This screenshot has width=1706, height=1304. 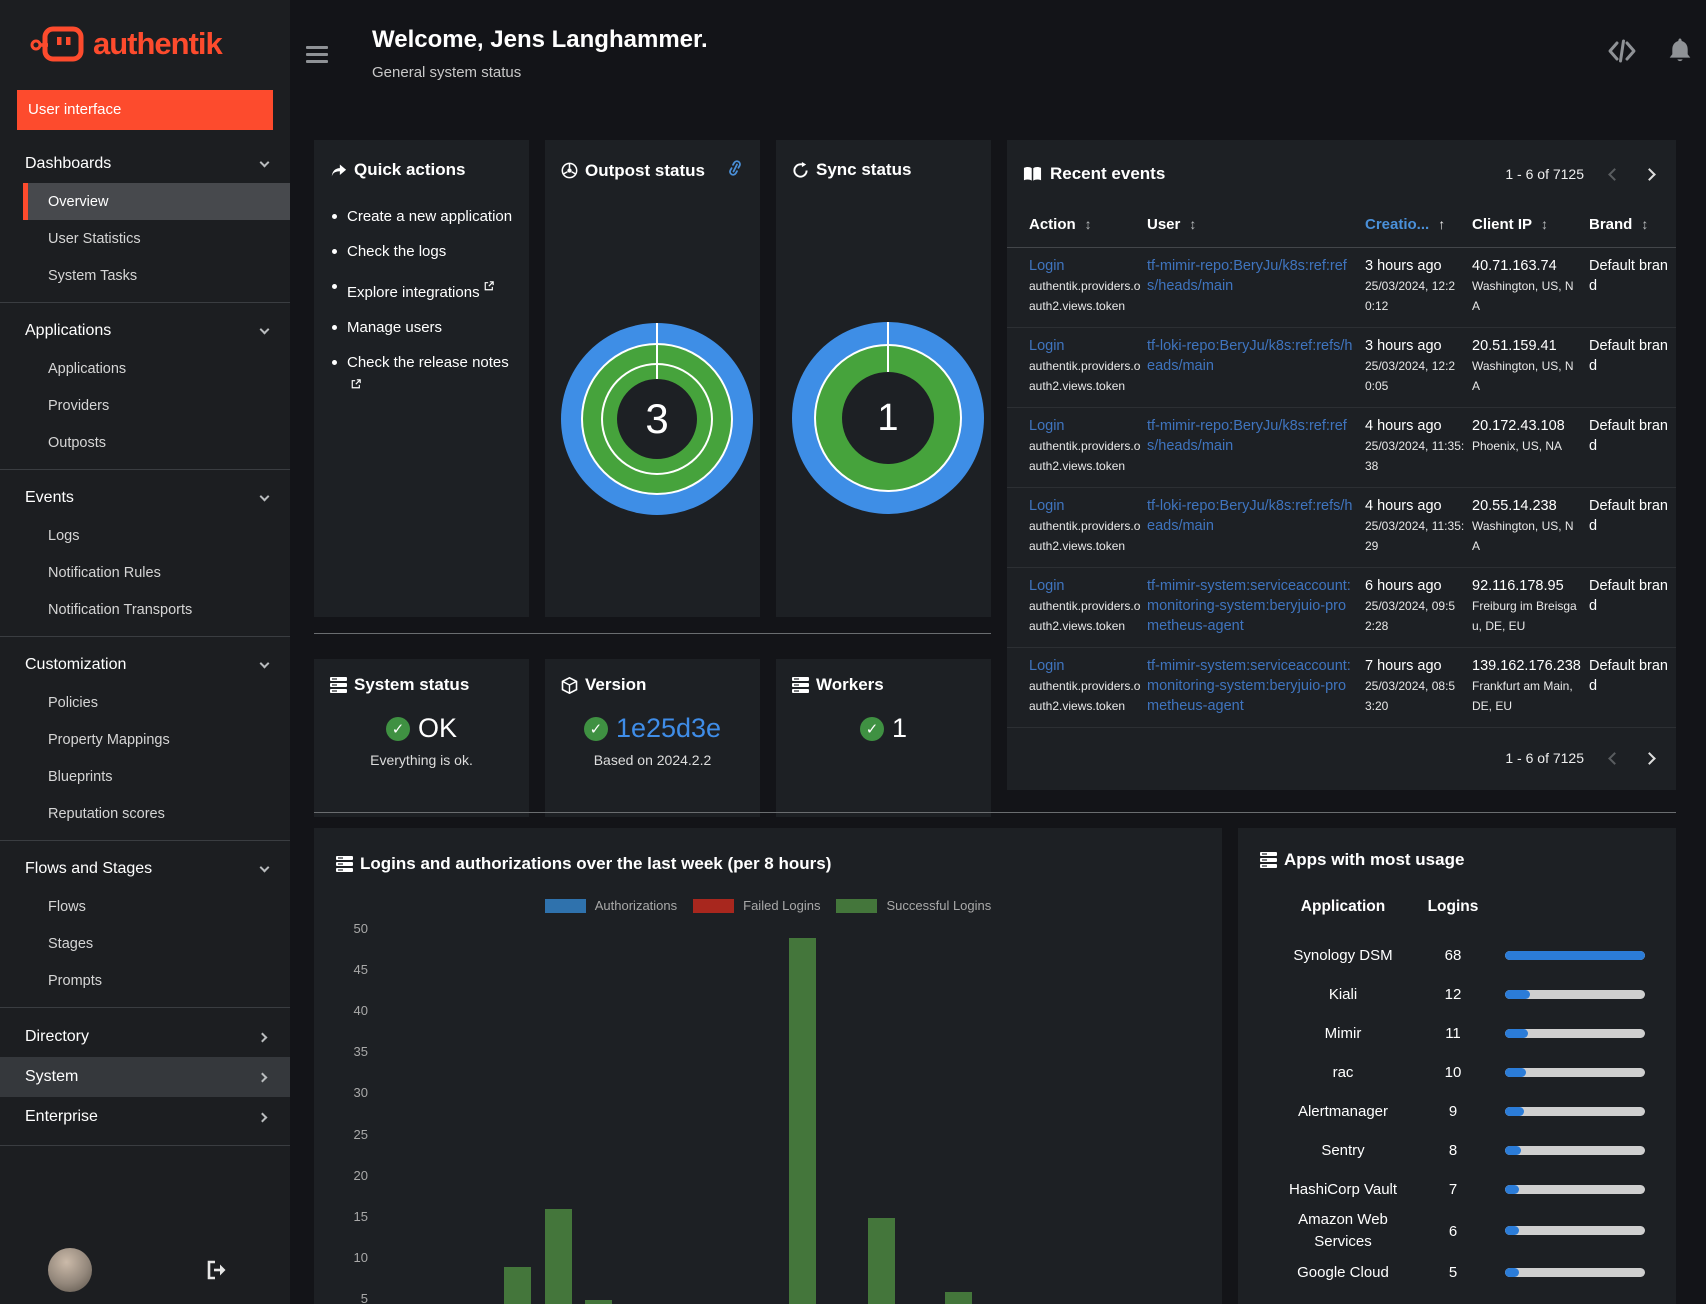 What do you see at coordinates (429, 216) in the screenshot?
I see `quick-action-link: Create a new application` at bounding box center [429, 216].